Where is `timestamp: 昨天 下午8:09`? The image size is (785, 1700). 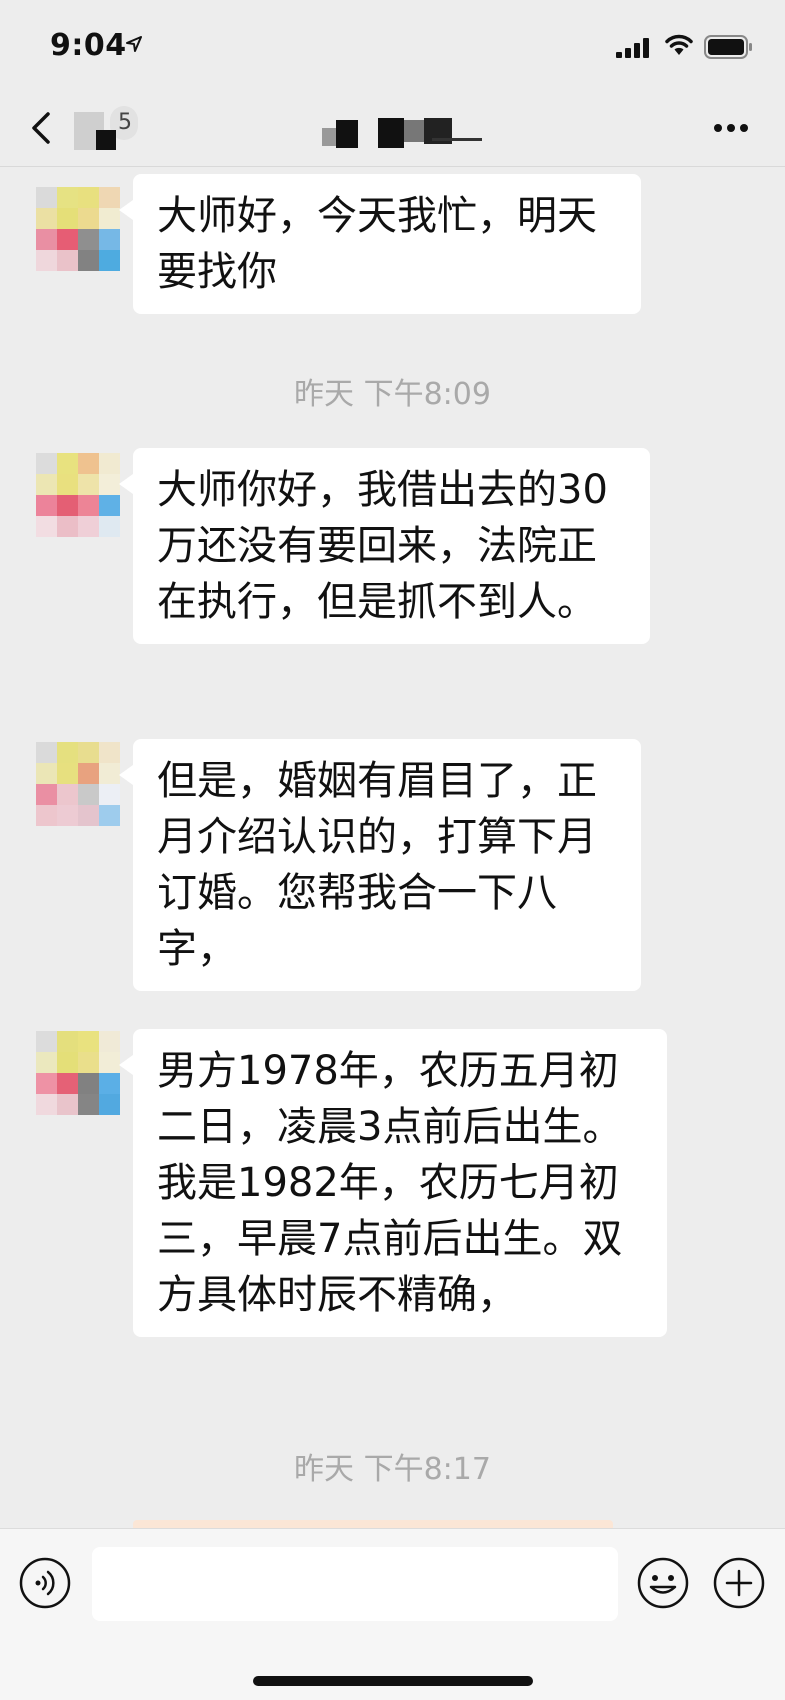 timestamp: 昨天 下午8:09 is located at coordinates (392, 394).